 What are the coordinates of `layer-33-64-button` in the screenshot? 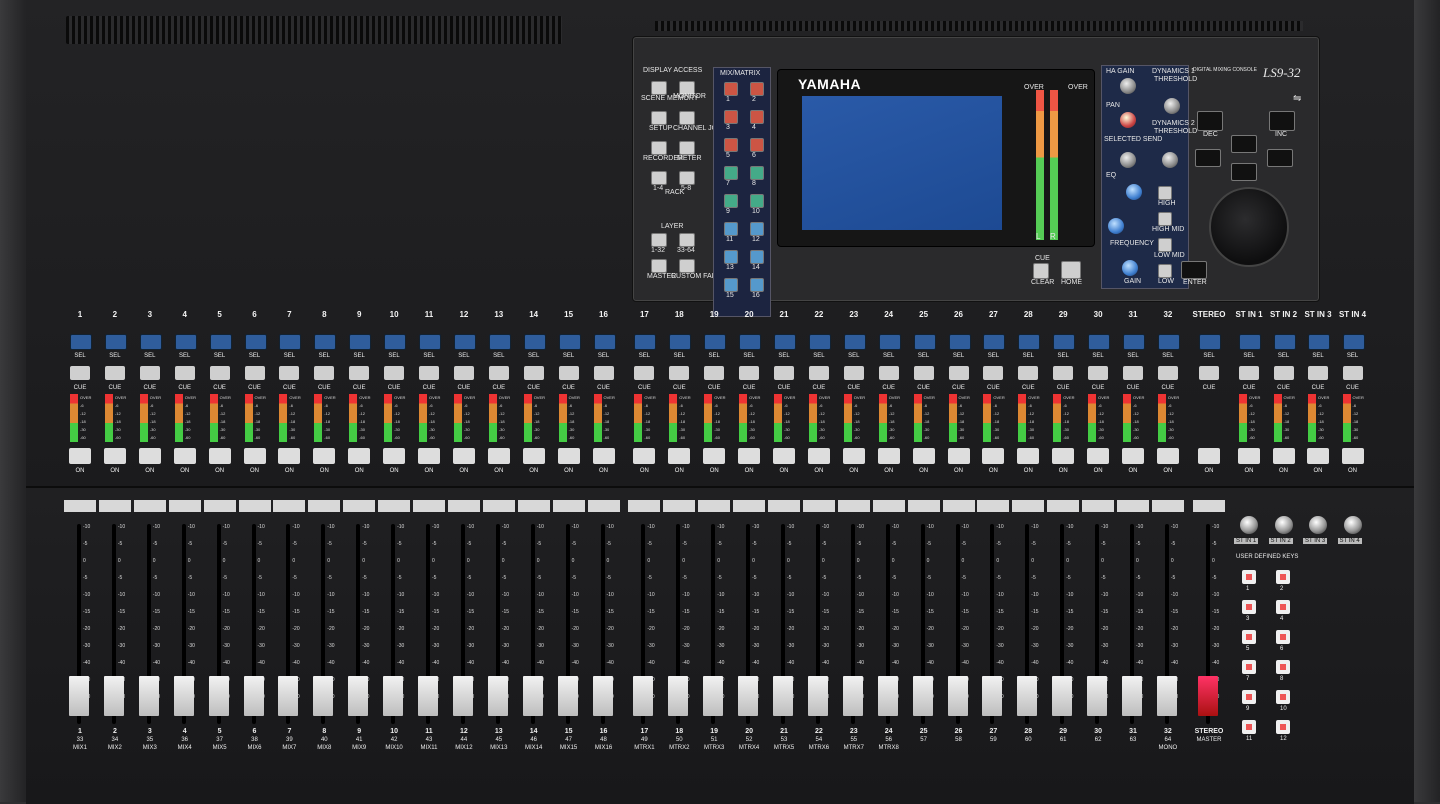 It's located at (687, 240).